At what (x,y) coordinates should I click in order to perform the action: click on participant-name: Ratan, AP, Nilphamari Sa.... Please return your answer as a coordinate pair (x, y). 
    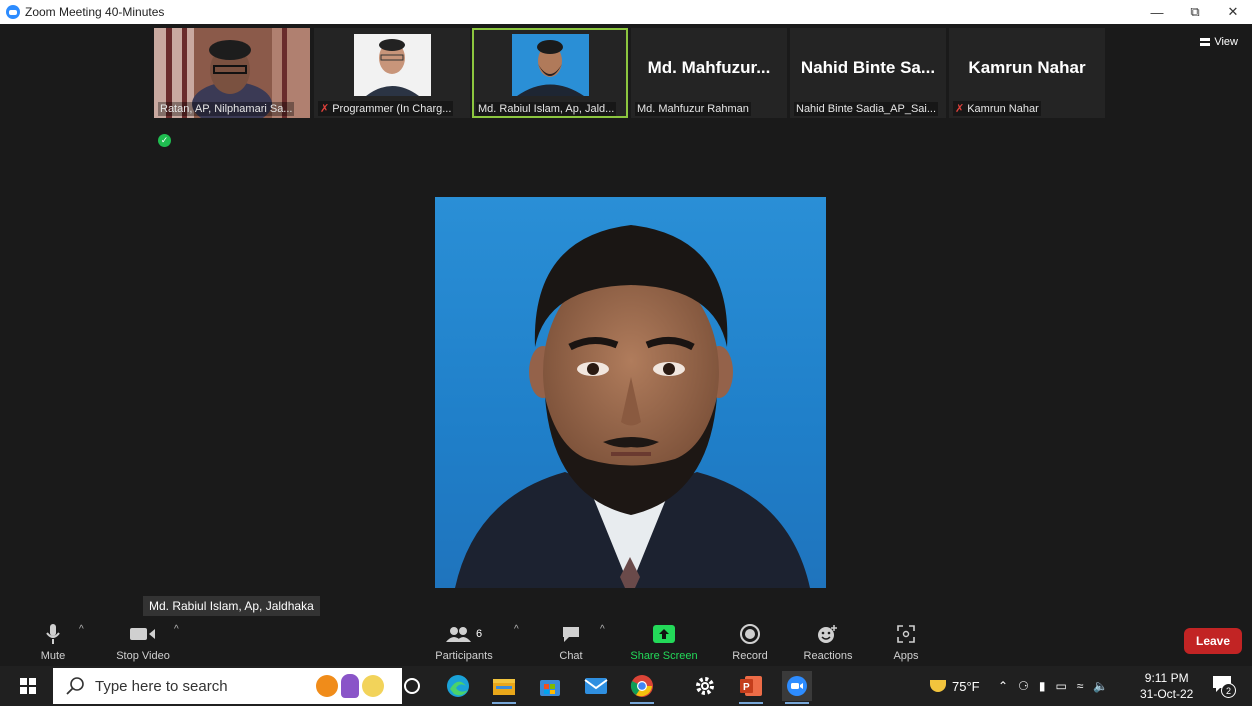
    Looking at the image, I should click on (226, 109).